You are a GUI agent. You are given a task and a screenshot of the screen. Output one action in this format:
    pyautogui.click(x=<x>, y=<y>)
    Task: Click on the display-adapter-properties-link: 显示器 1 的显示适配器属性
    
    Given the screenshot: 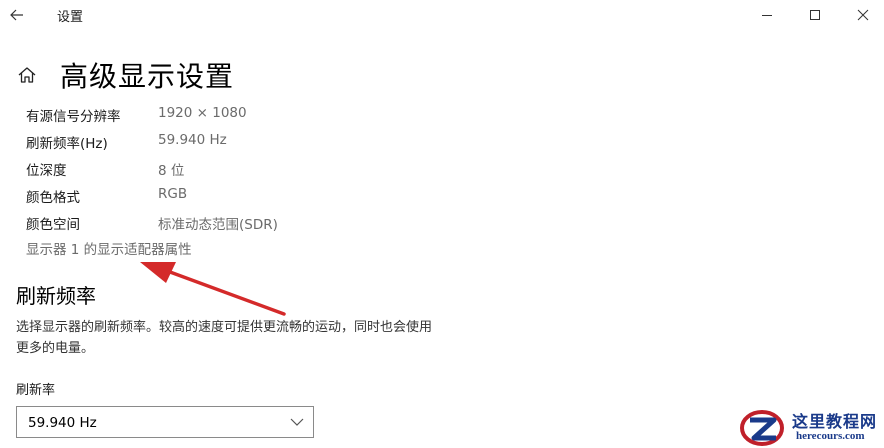 What is the action you would take?
    pyautogui.click(x=109, y=248)
    